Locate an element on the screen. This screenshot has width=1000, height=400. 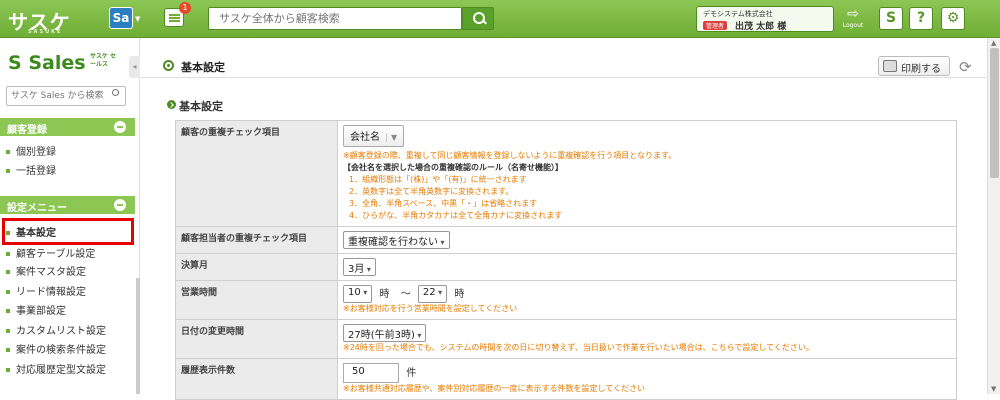
history-count-input: 50 is located at coordinates (371, 373).